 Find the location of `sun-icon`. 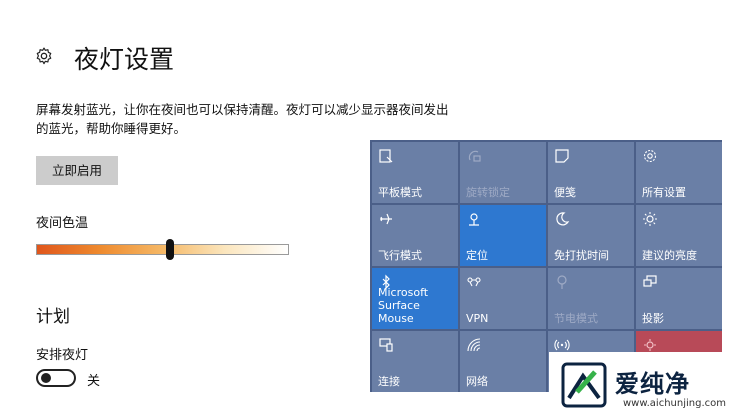

sun-icon is located at coordinates (650, 219).